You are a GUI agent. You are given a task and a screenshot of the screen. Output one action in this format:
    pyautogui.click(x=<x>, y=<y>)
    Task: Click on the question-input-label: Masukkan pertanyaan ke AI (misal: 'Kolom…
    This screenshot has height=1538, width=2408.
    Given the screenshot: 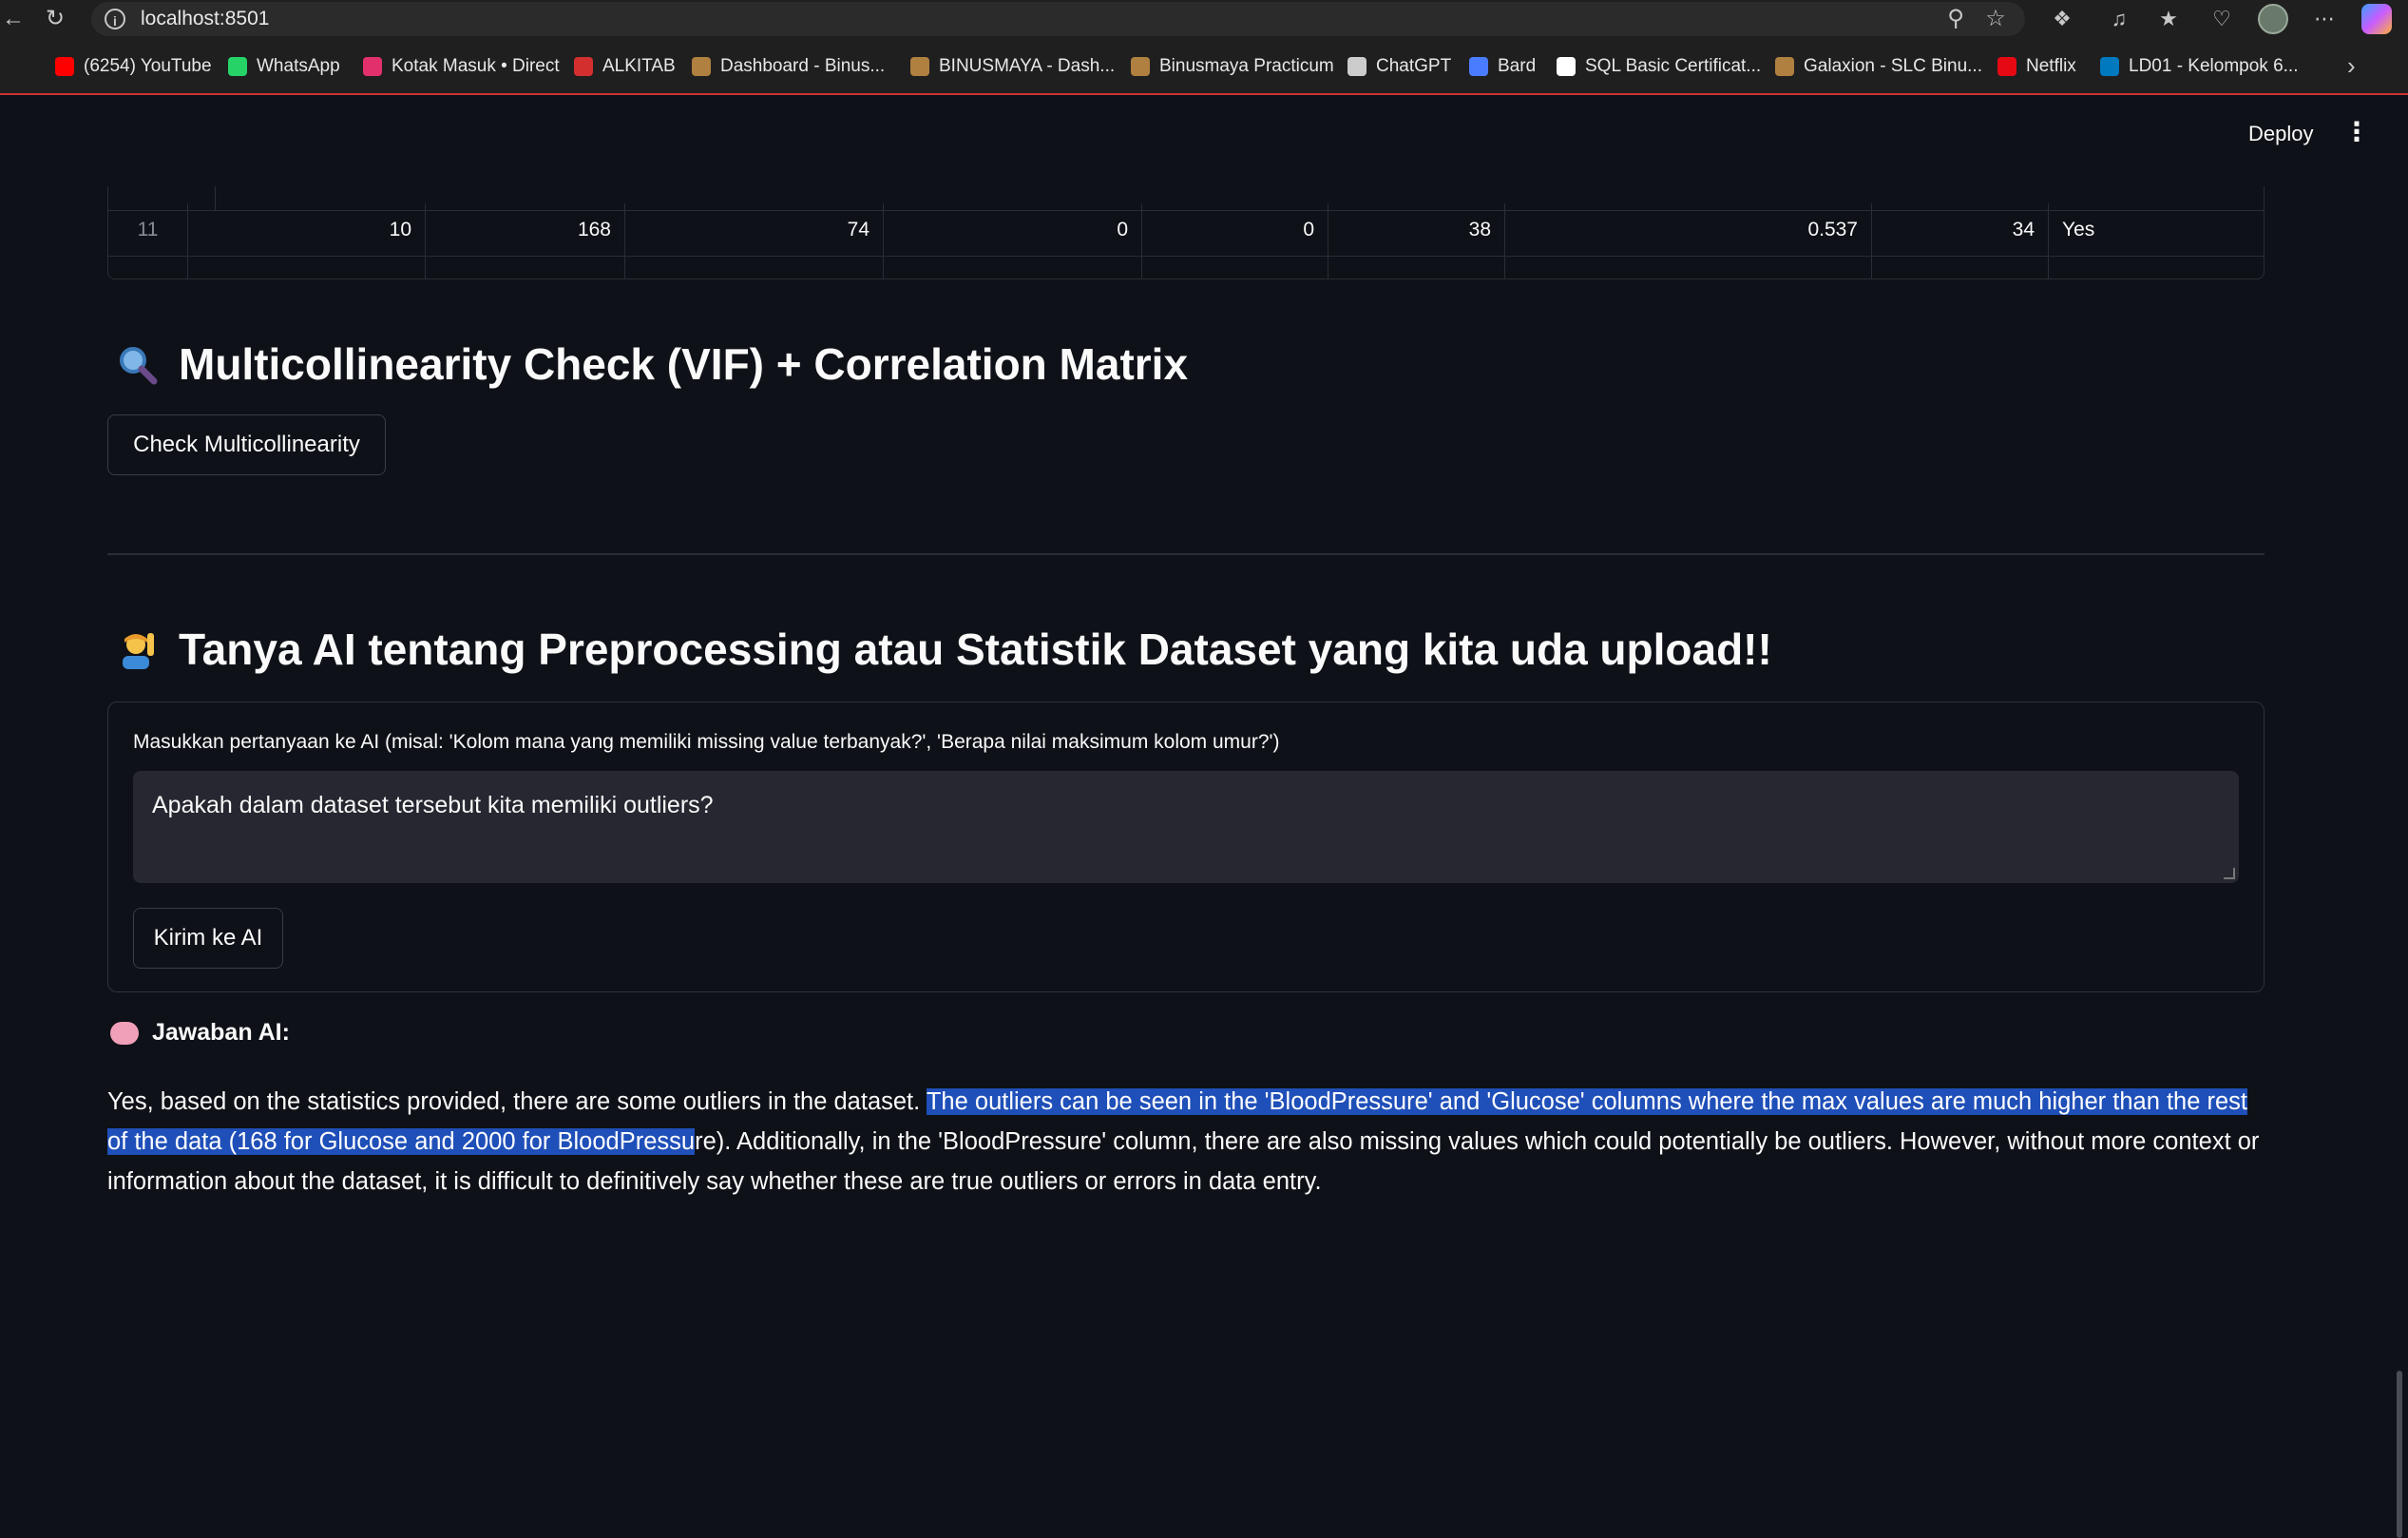 What is the action you would take?
    pyautogui.click(x=707, y=742)
    